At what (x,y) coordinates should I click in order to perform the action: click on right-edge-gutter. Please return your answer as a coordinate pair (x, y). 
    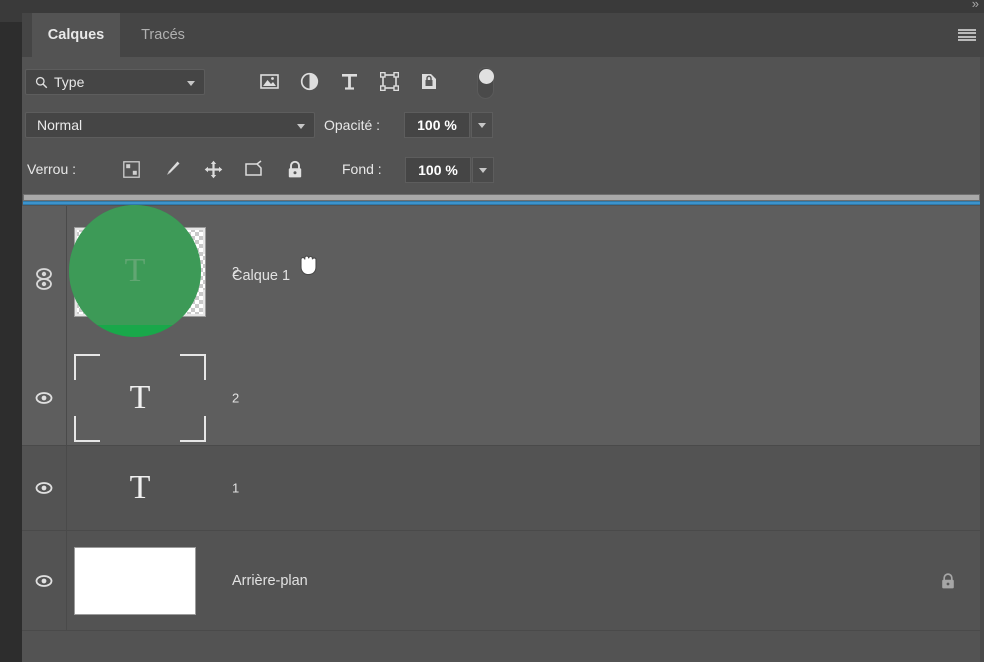
    Looking at the image, I should click on (982, 359).